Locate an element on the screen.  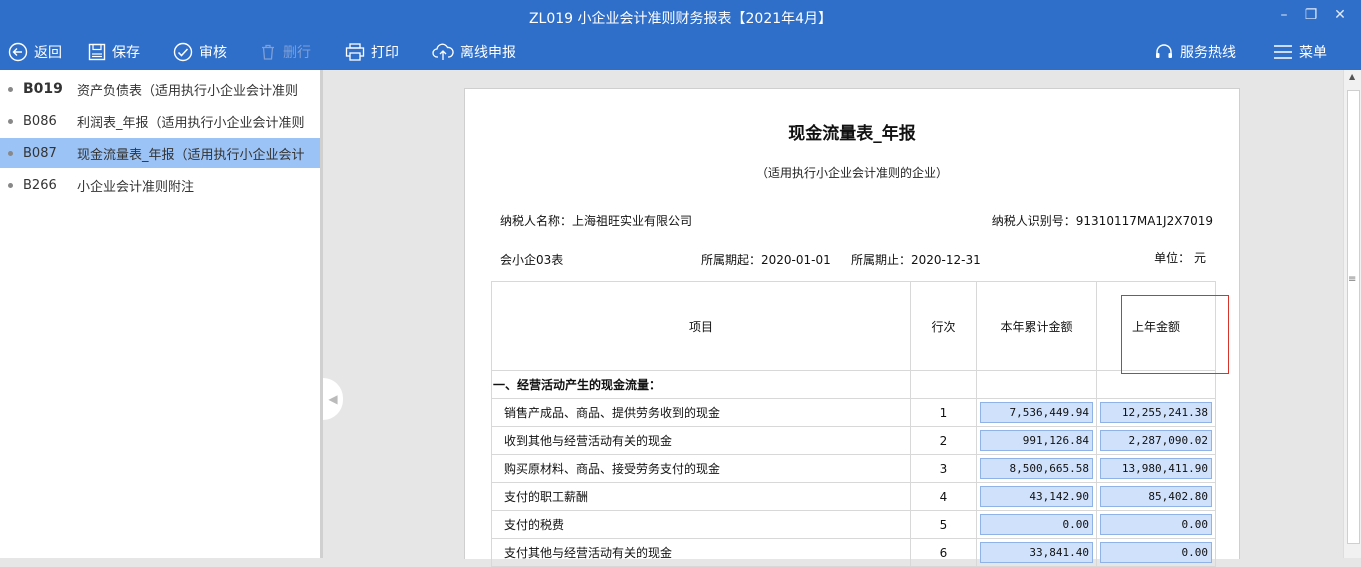
row-line: 4 is located at coordinates (943, 496).